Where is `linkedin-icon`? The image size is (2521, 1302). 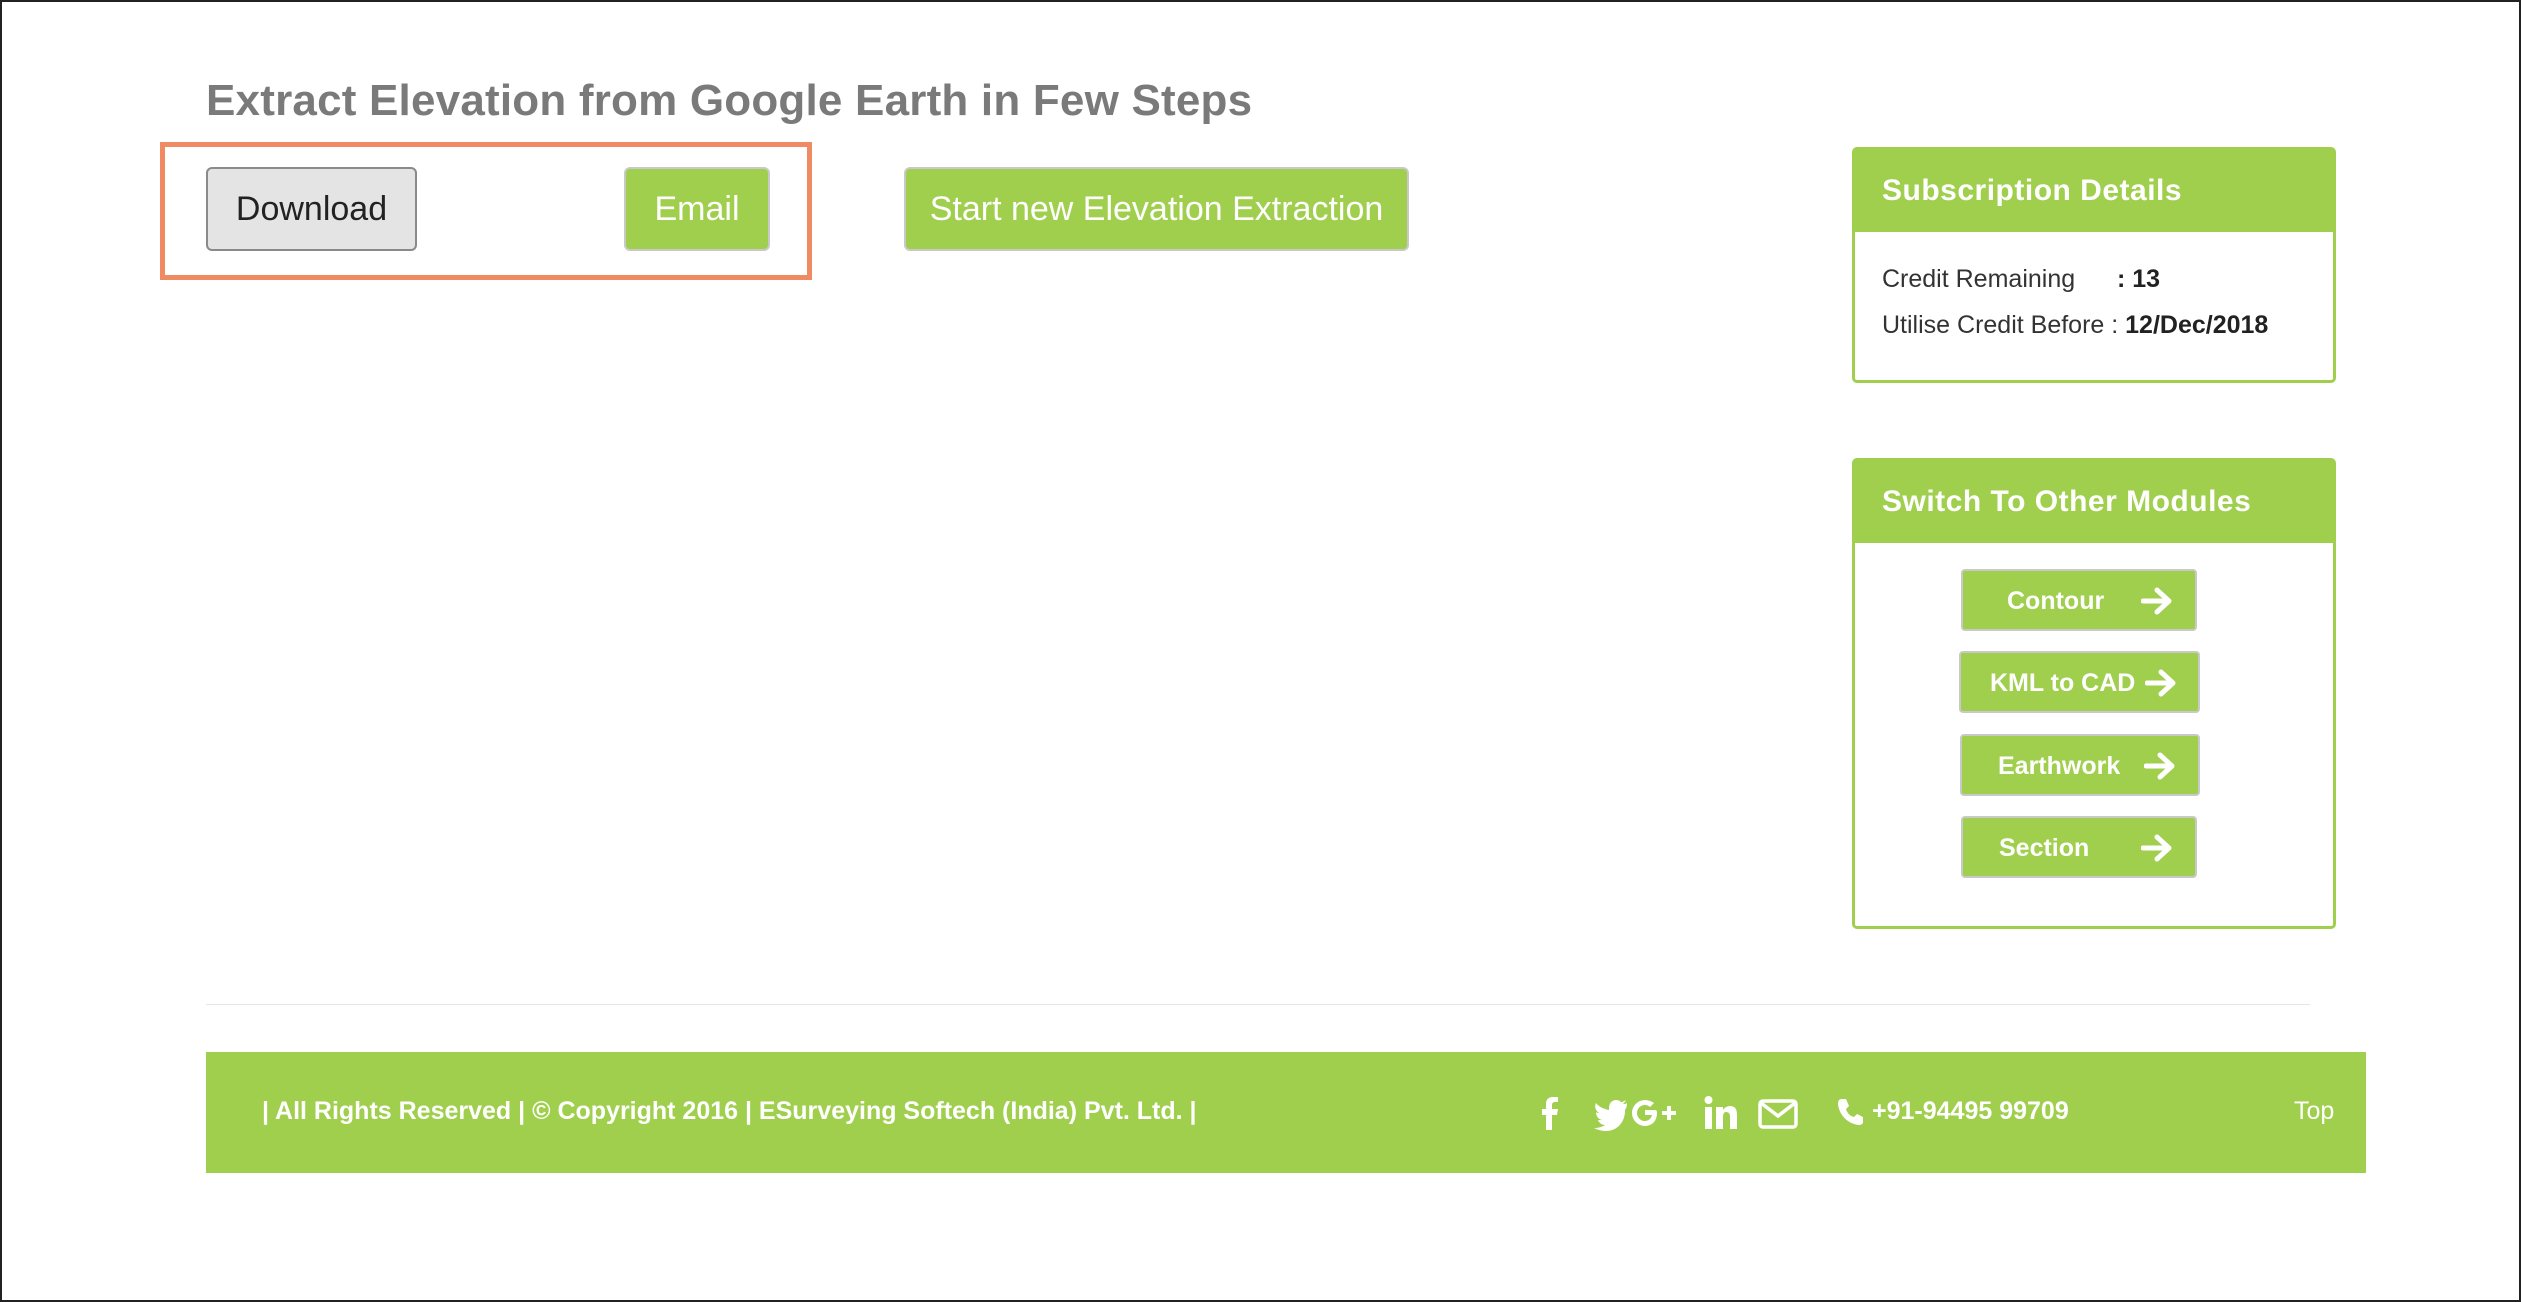 linkedin-icon is located at coordinates (1721, 1113).